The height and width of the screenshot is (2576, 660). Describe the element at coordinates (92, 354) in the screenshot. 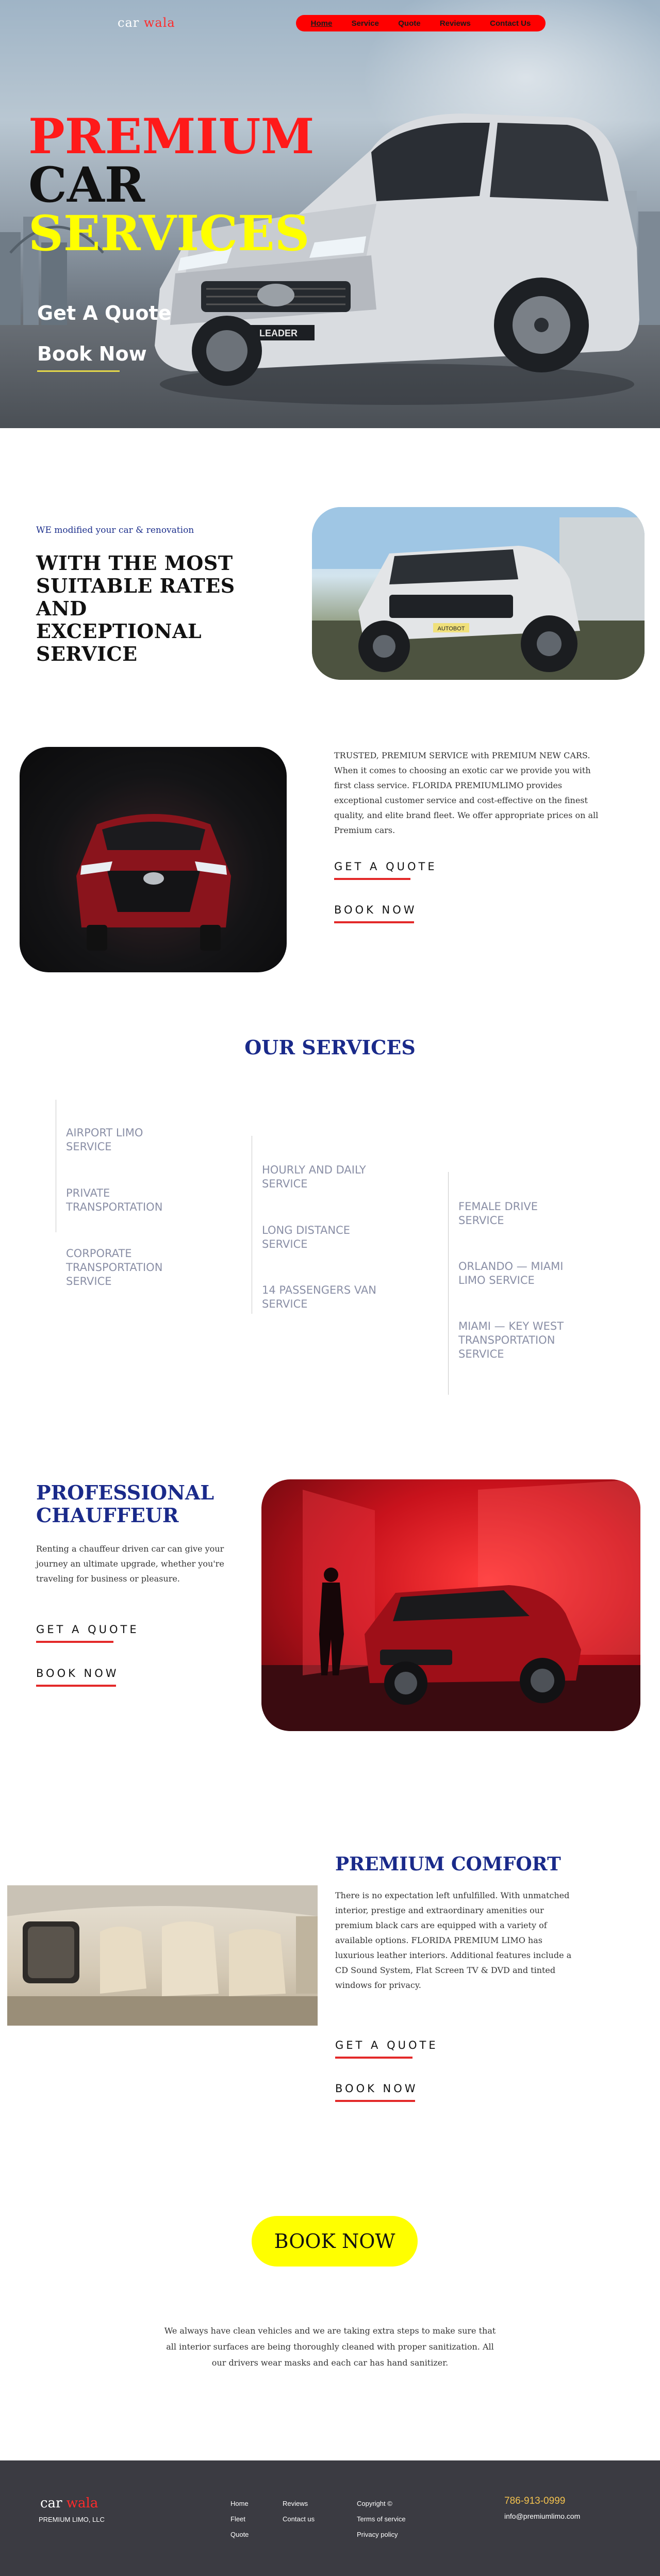

I see `hero-book-now-label: Book Now` at that location.